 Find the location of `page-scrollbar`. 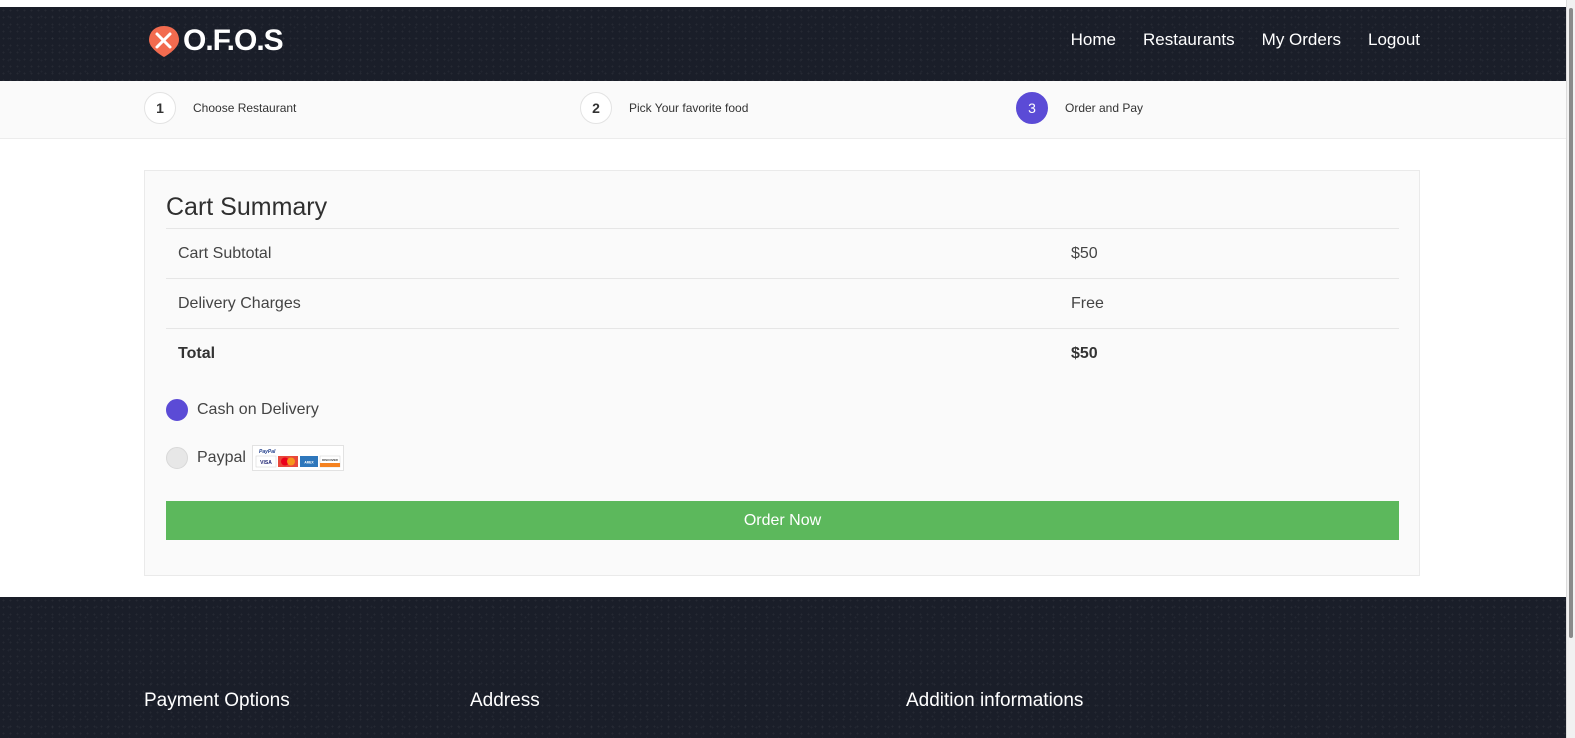

page-scrollbar is located at coordinates (1570, 369).